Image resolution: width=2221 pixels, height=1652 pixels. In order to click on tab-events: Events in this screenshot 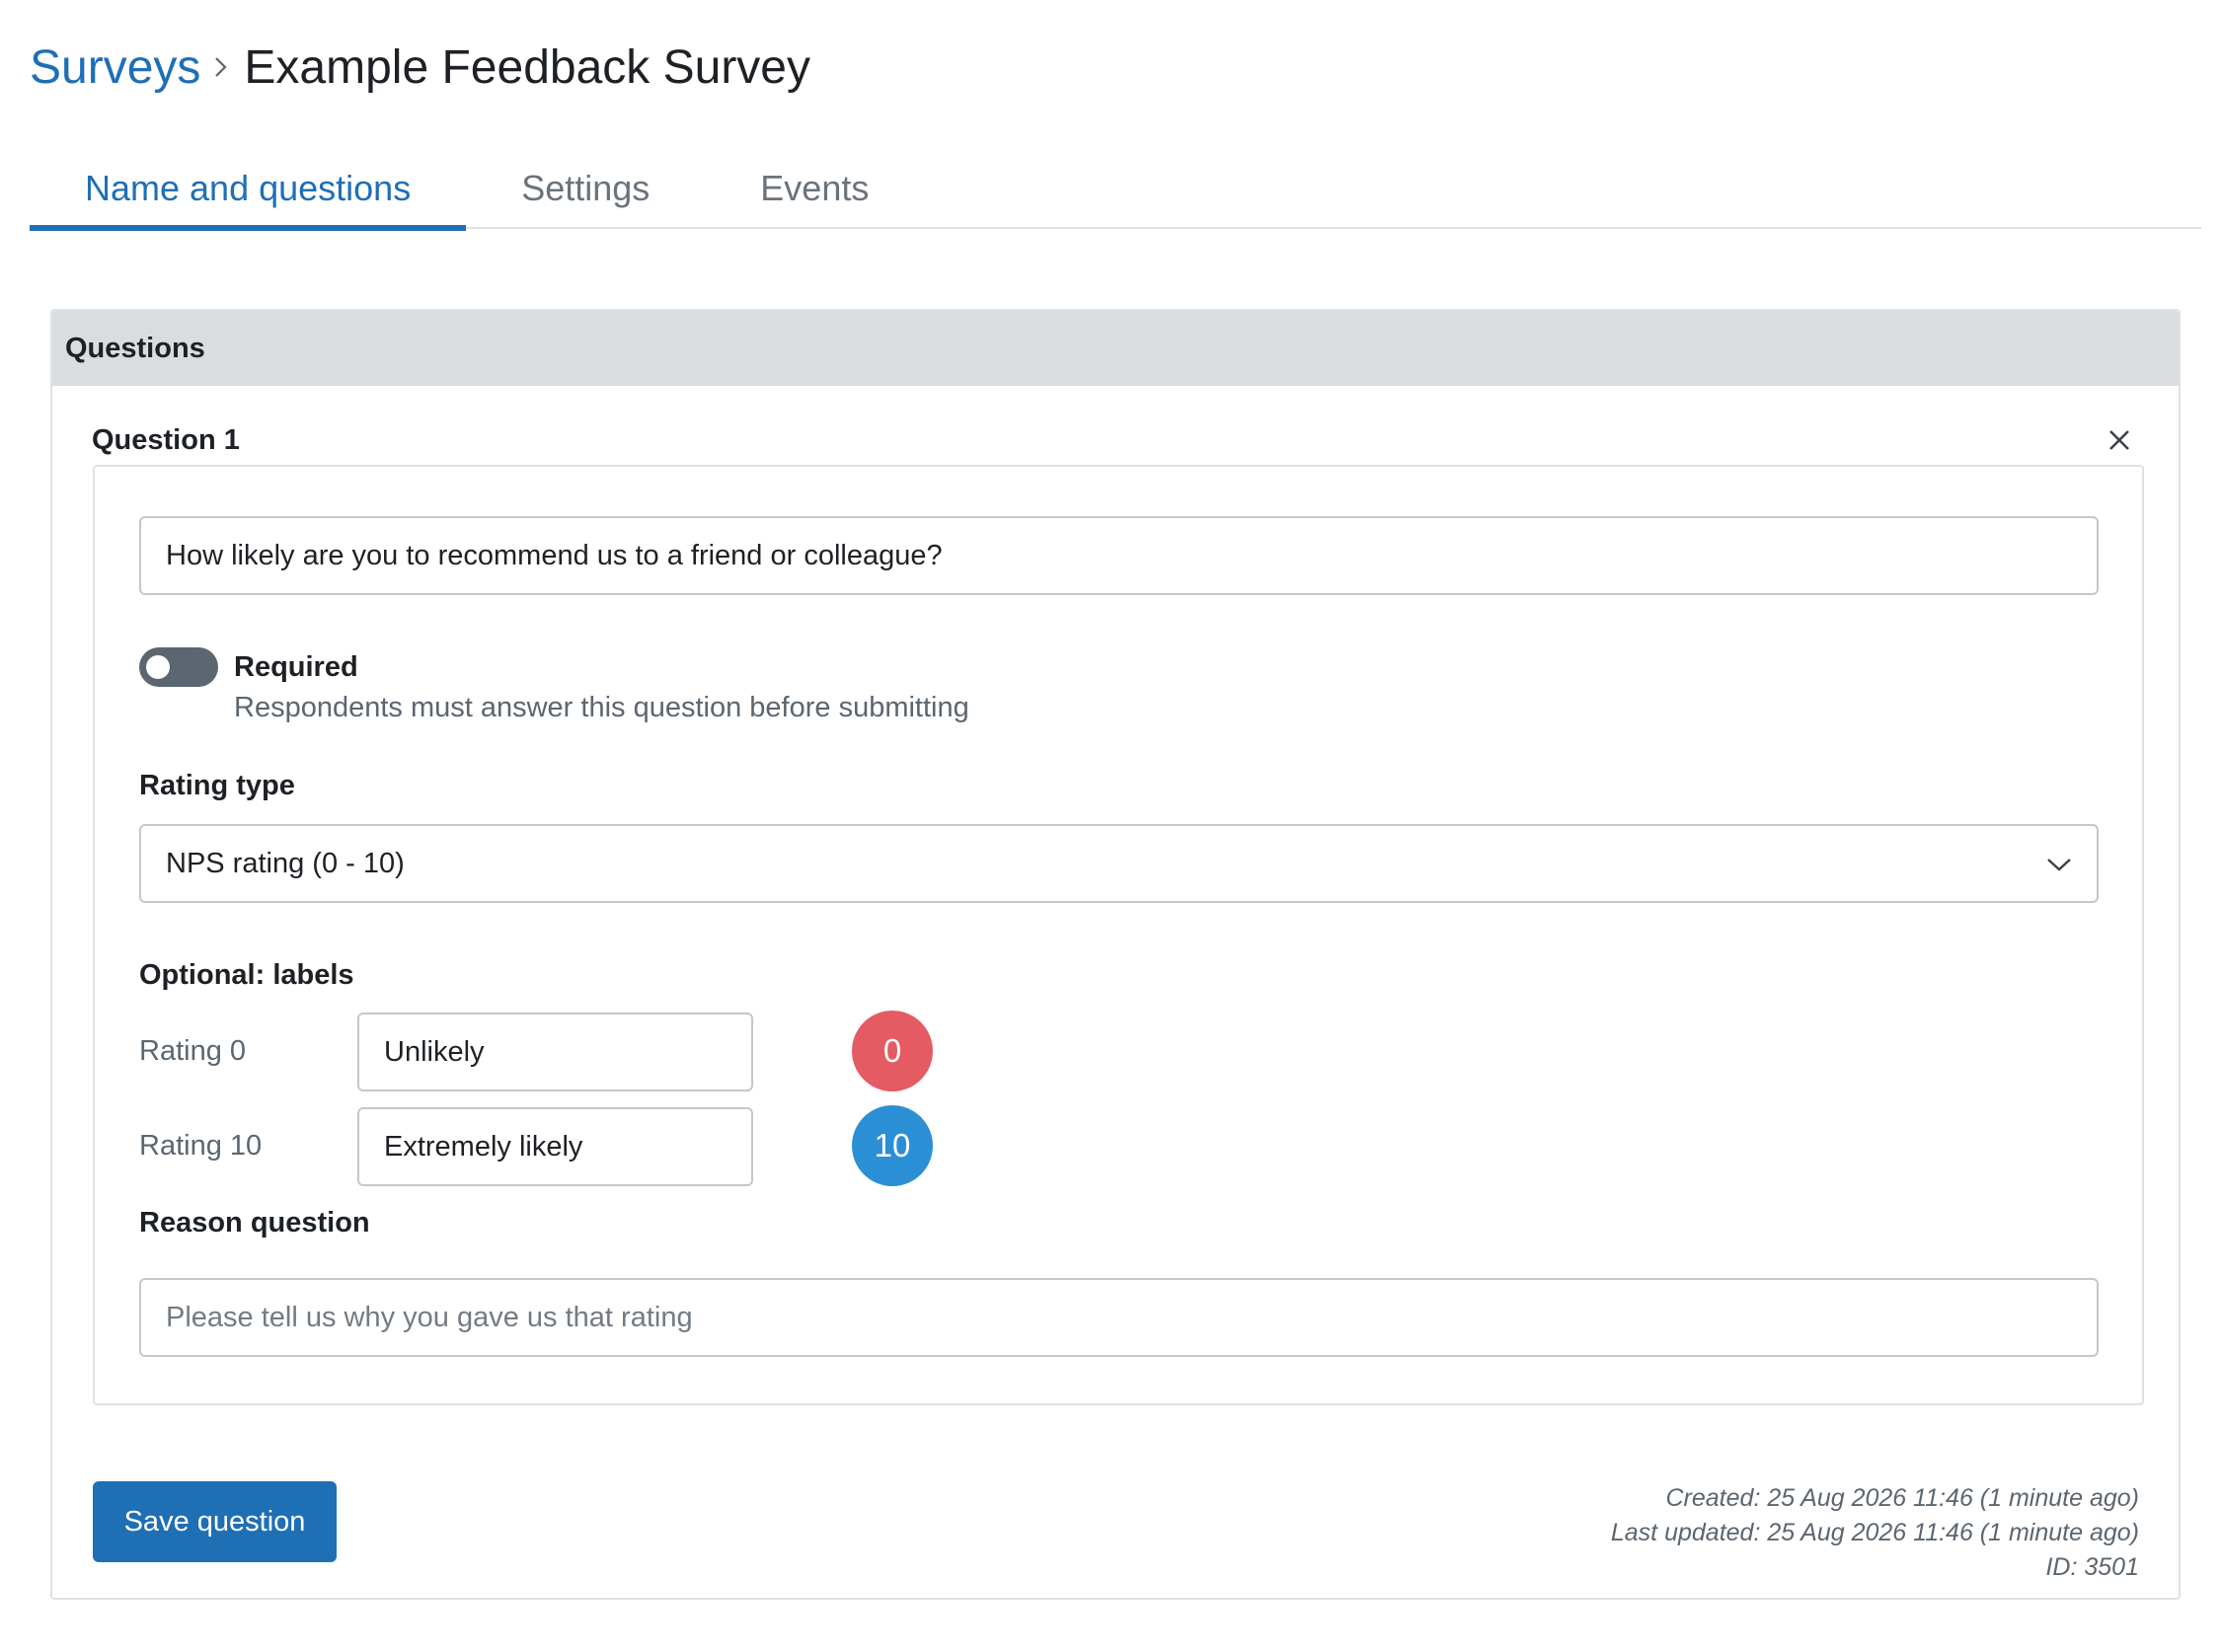, I will do `click(814, 189)`.